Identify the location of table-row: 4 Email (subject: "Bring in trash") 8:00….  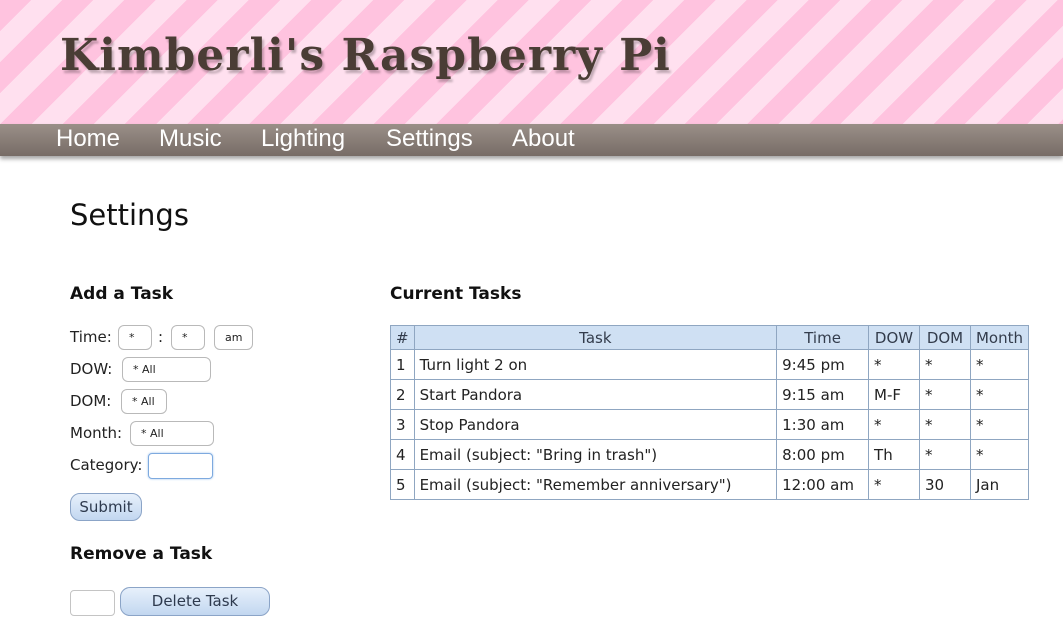
(710, 454).